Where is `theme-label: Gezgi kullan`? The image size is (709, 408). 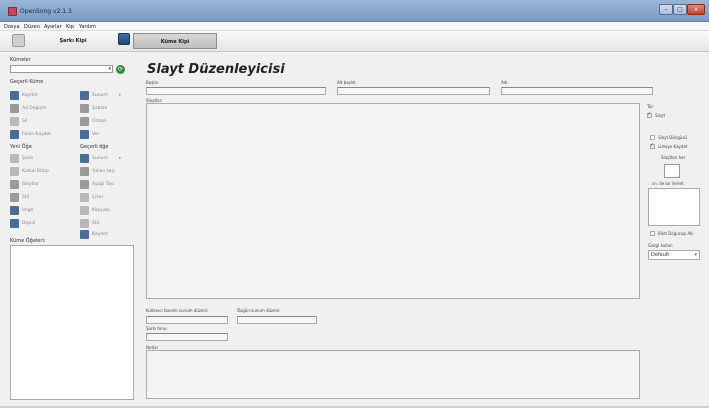 theme-label: Gezgi kullan is located at coordinates (660, 245).